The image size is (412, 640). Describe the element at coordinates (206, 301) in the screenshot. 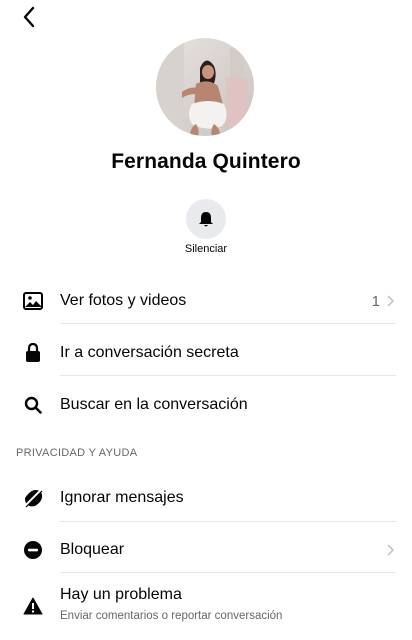

I see `photos-videos-row: Ver fotos y videos 1` at that location.